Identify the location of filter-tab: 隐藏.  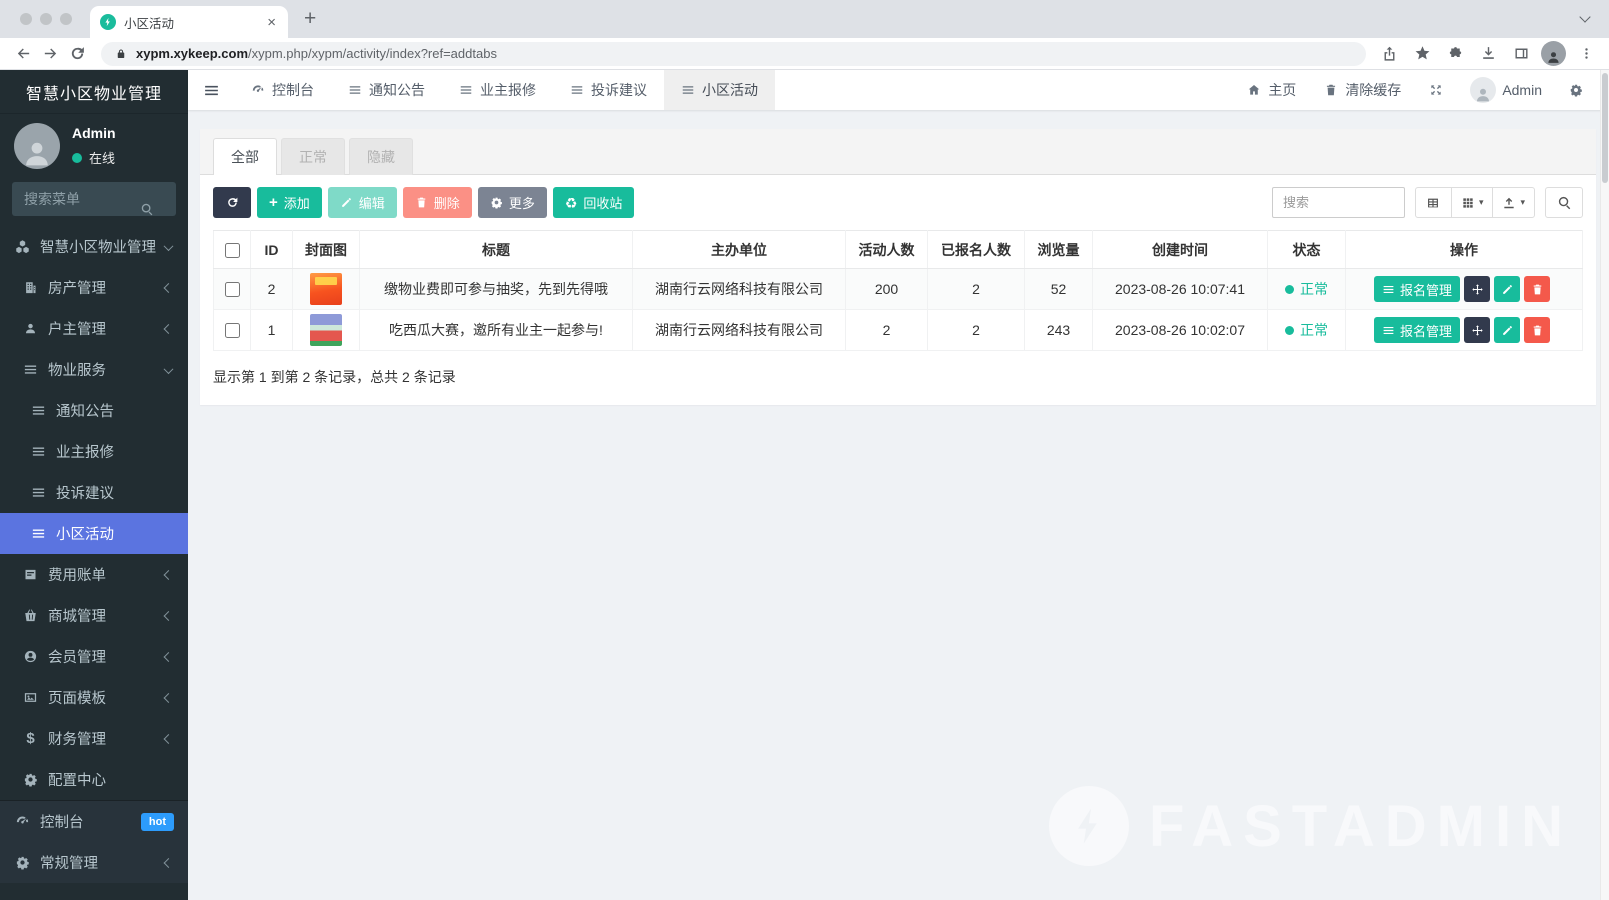
(381, 156).